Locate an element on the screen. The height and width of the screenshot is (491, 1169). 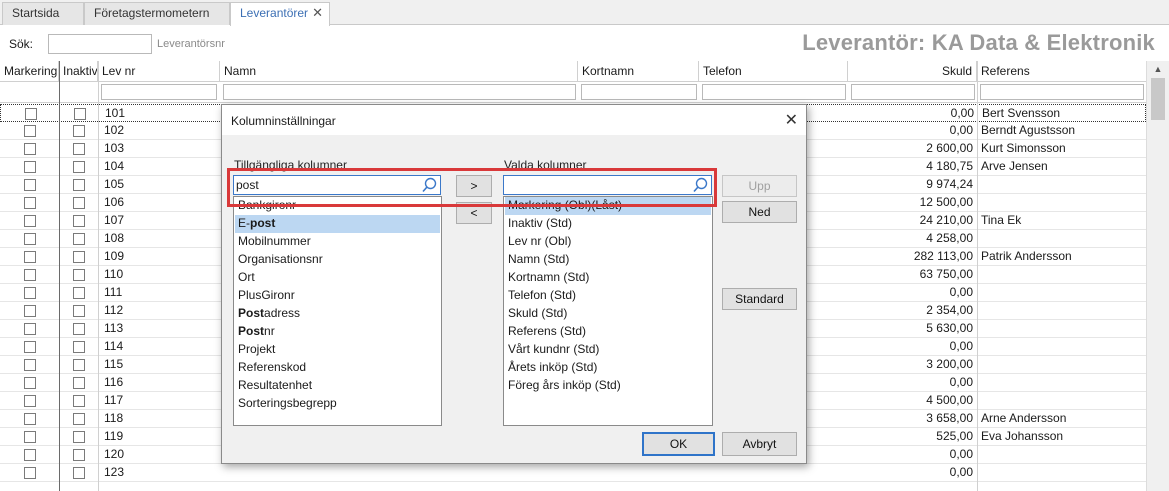
column-header-referens: Referens is located at coordinates (1061, 71).